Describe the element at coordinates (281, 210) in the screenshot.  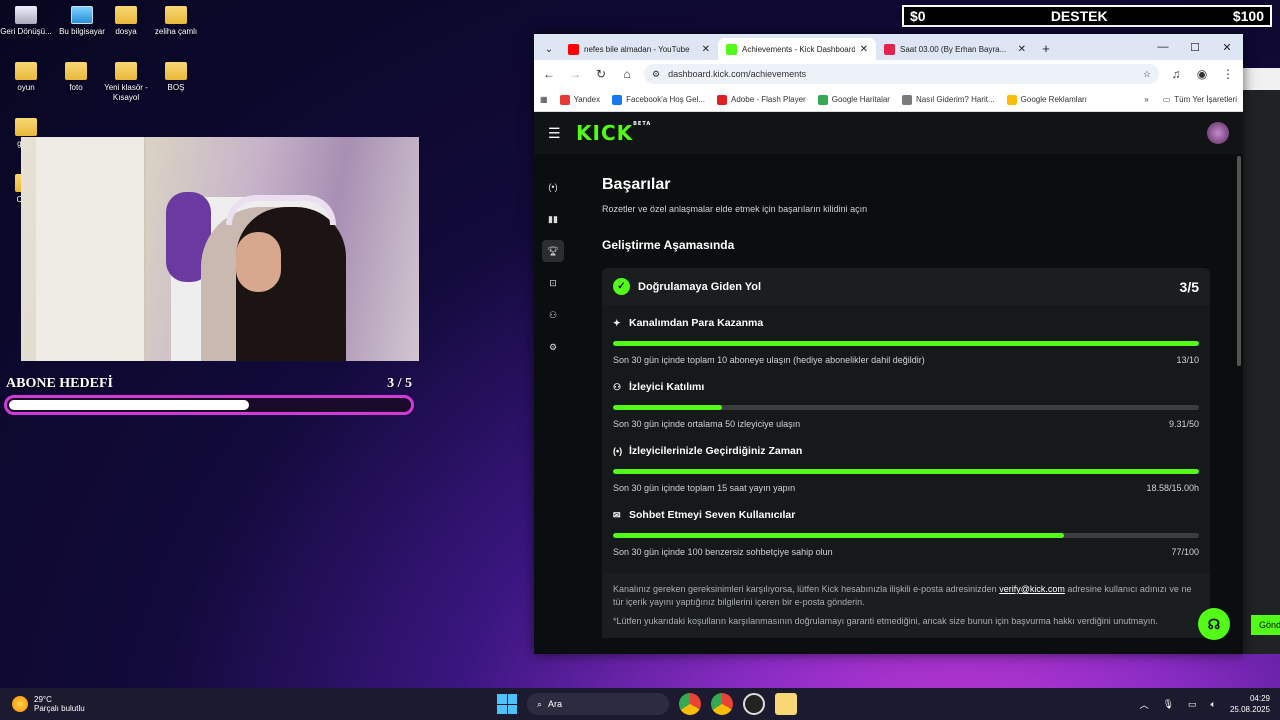
I see `cam-headset` at that location.